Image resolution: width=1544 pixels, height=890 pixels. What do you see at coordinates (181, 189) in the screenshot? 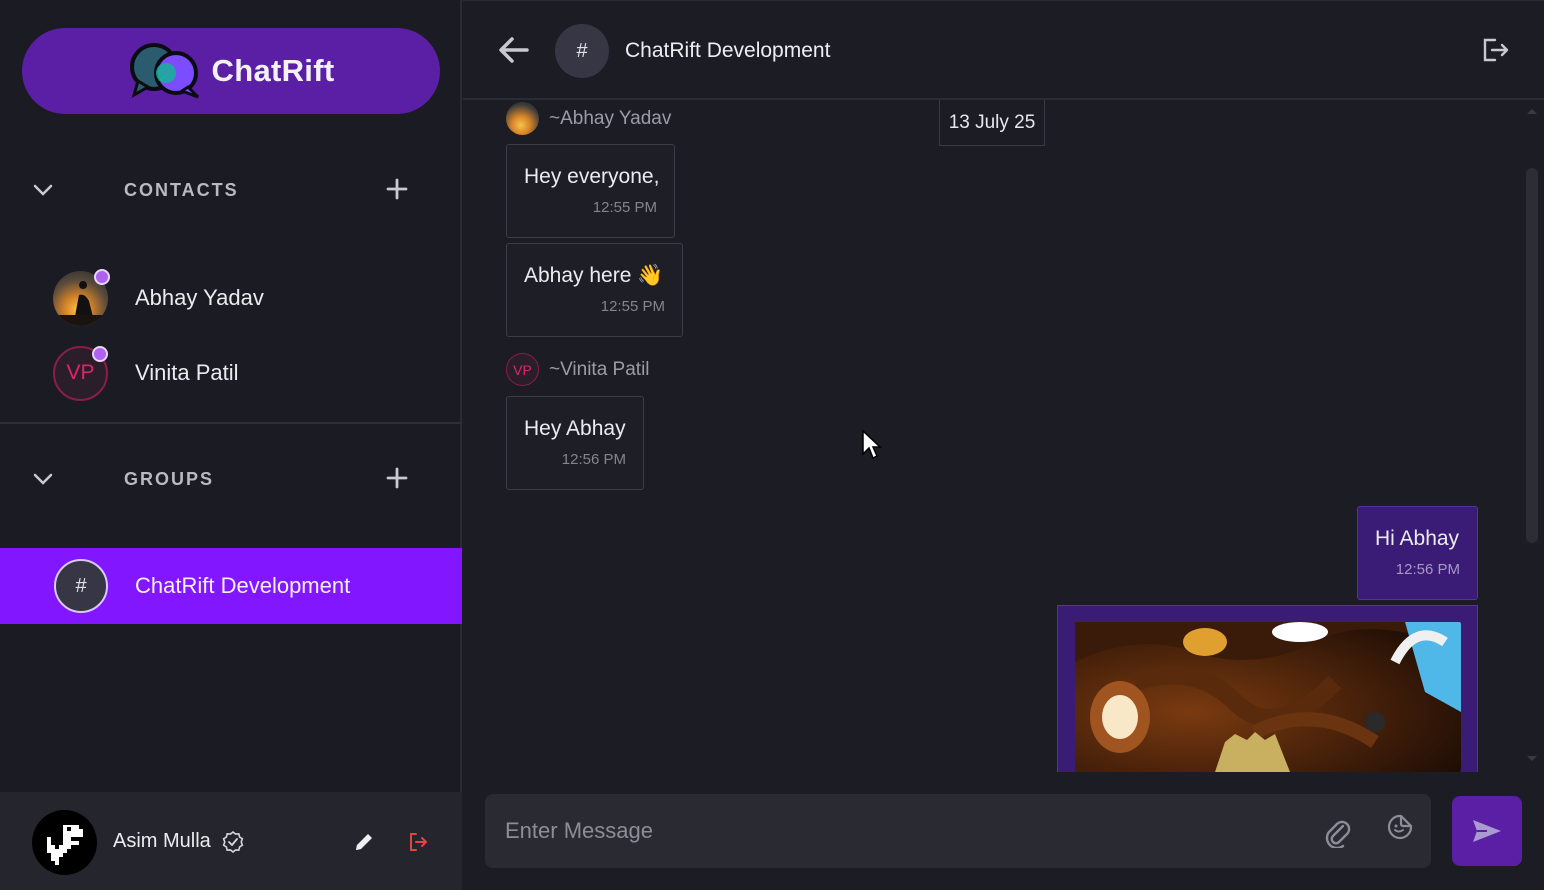
I see `contacts-title: CONTACTS` at bounding box center [181, 189].